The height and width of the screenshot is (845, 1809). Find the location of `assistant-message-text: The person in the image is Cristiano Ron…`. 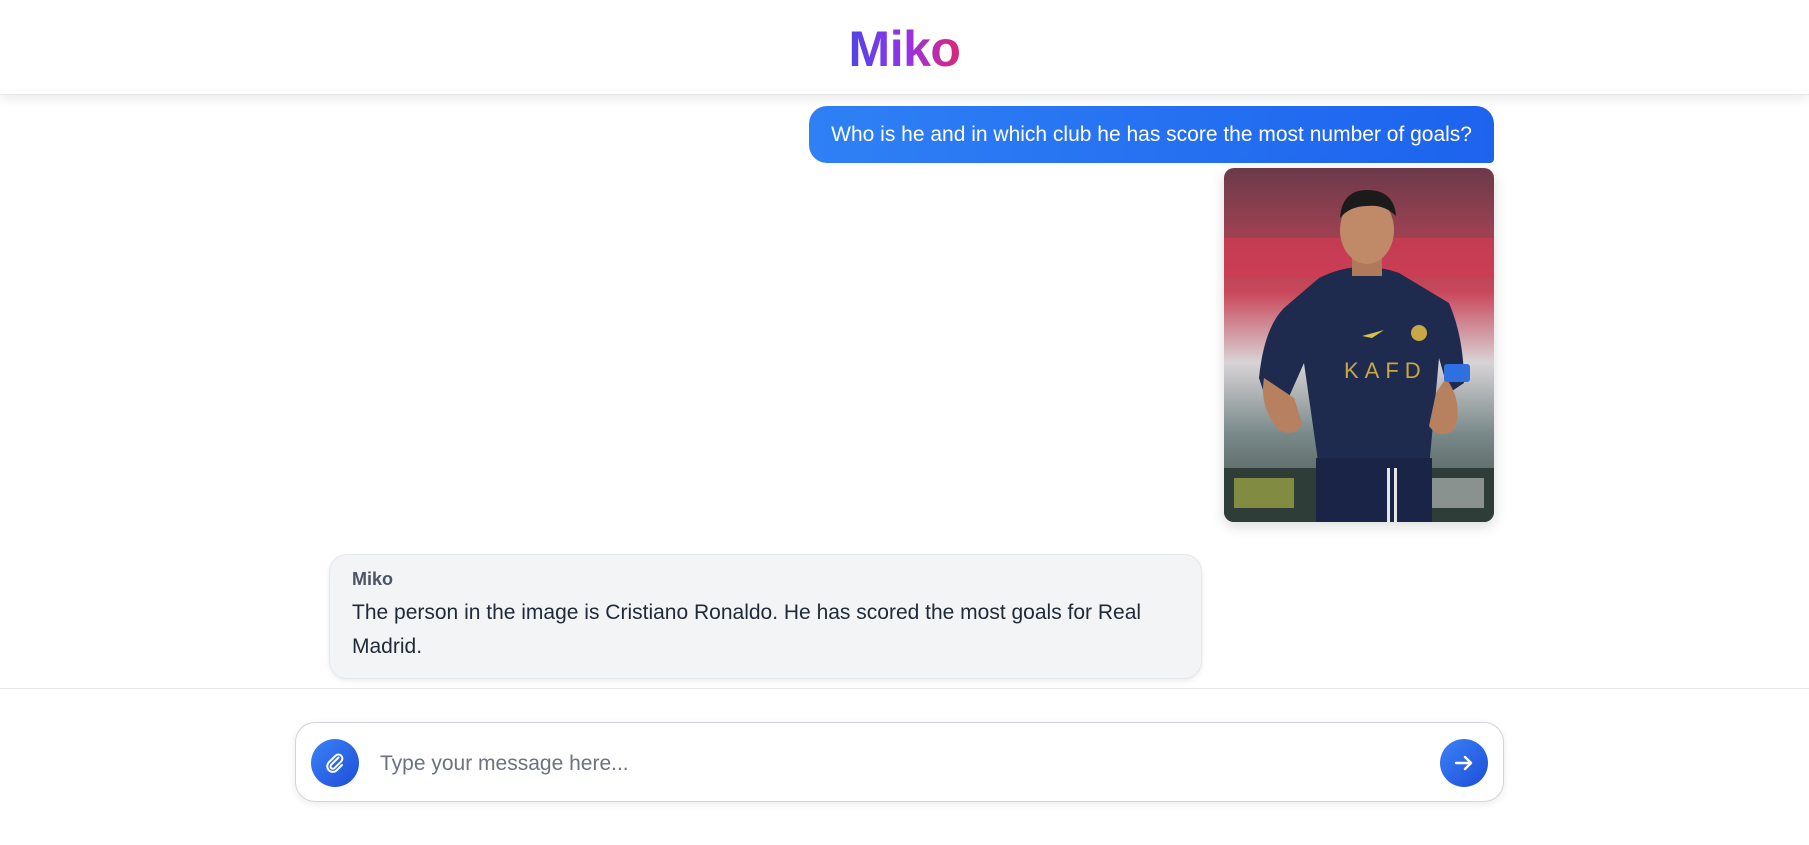

assistant-message-text: The person in the image is Cristiano Ron… is located at coordinates (747, 629).